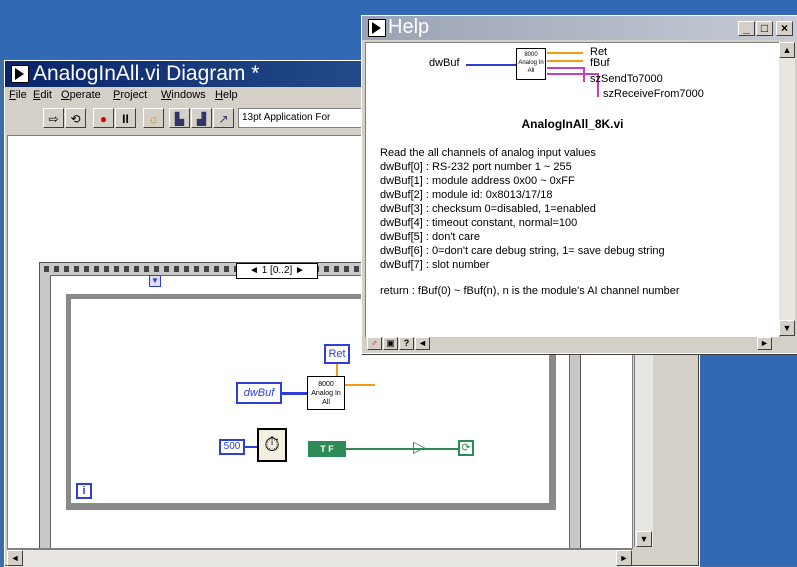 This screenshot has width=797, height=567. What do you see at coordinates (303, 118) in the screenshot?
I see `font-select: 13pt Application For` at bounding box center [303, 118].